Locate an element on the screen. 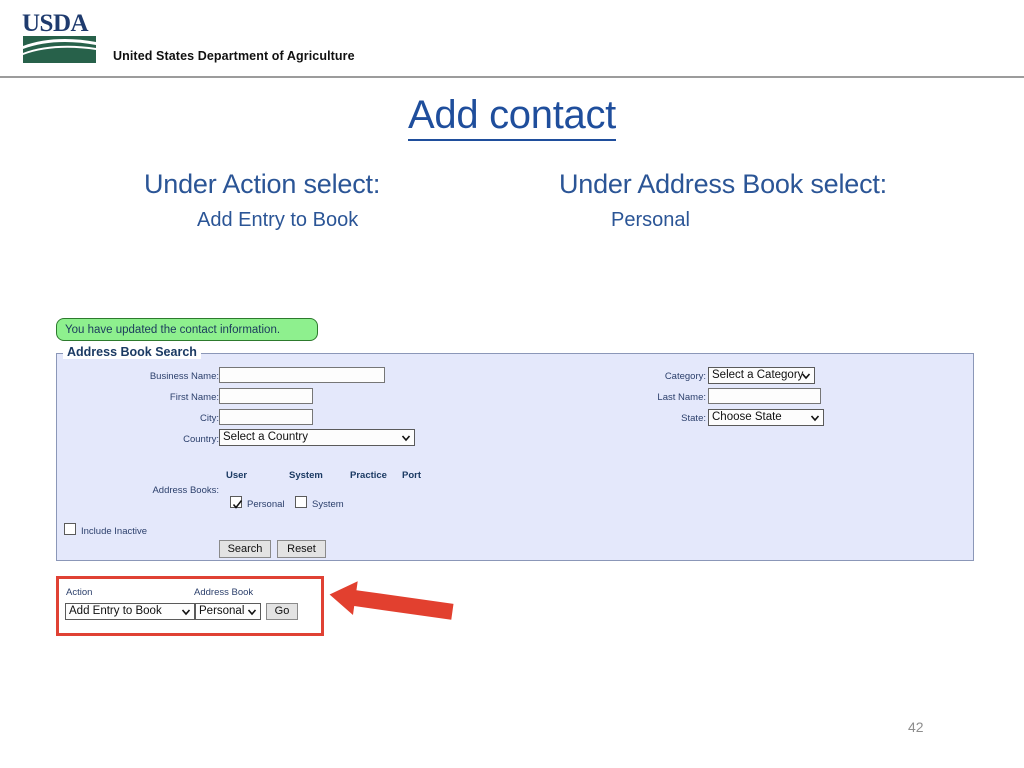 The width and height of the screenshot is (1024, 768). state-label: State: is located at coordinates (693, 418).